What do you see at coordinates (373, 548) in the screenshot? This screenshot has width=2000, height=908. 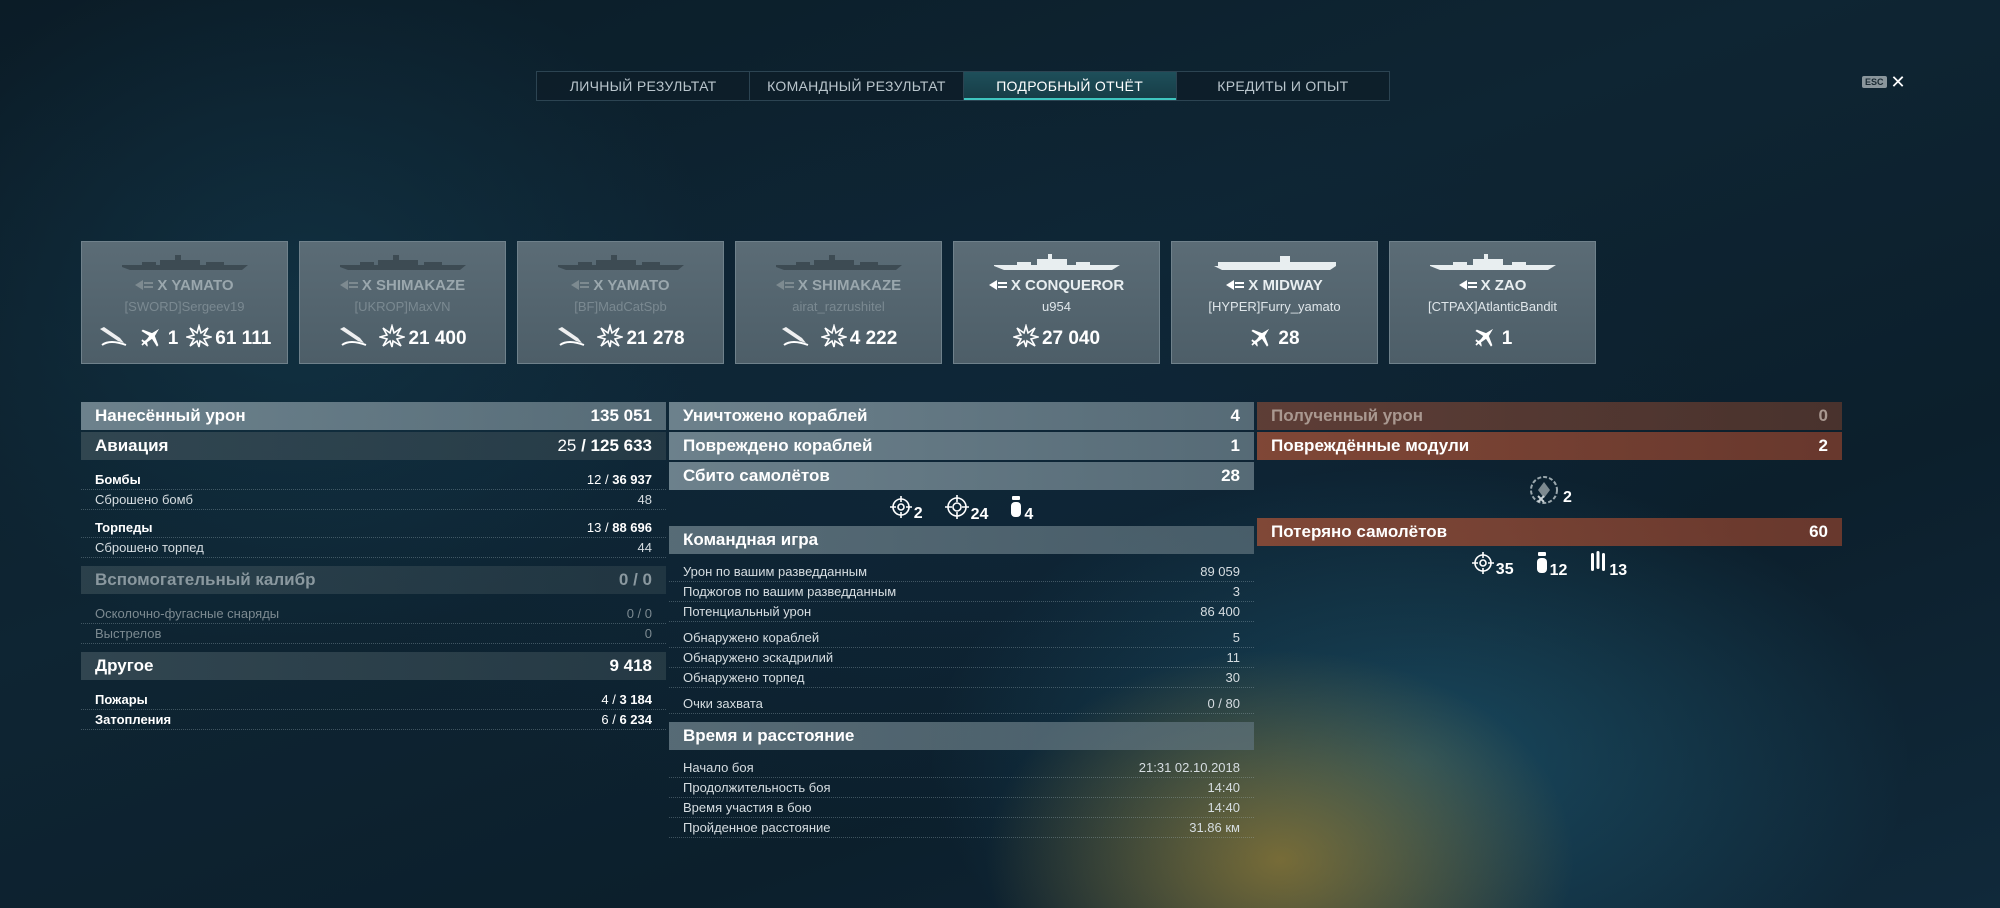 I see `torpedoes-dropped-row: Сброшено торпед 44` at bounding box center [373, 548].